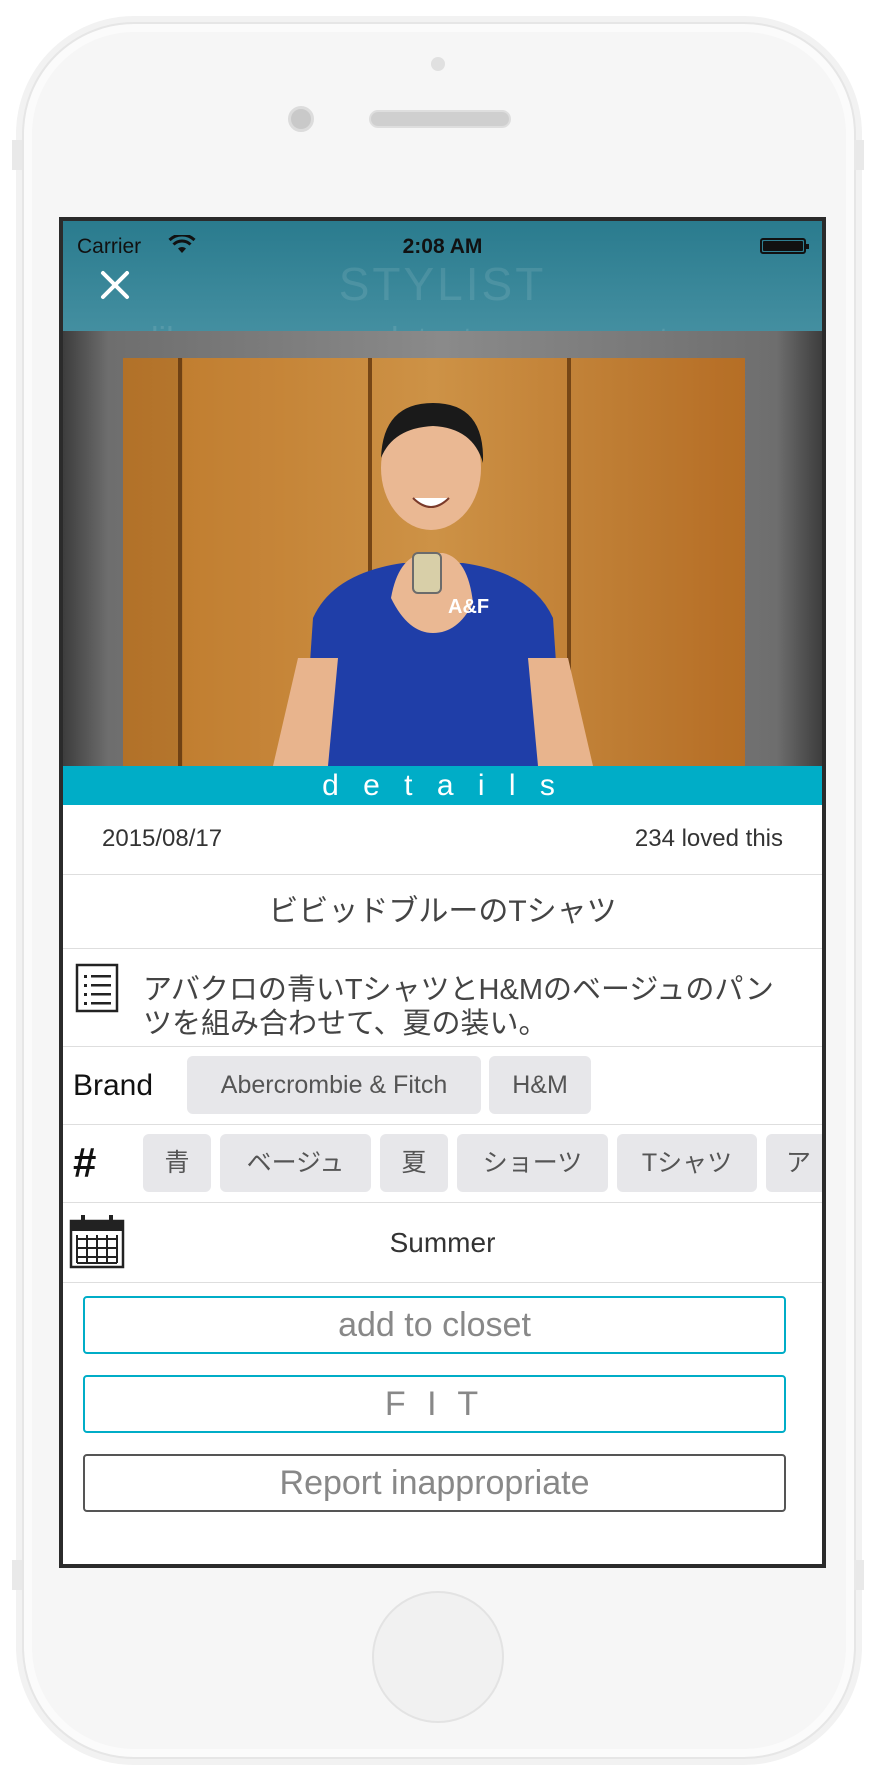 This screenshot has width=876, height=1777. What do you see at coordinates (97, 988) in the screenshot?
I see `memo-icon` at bounding box center [97, 988].